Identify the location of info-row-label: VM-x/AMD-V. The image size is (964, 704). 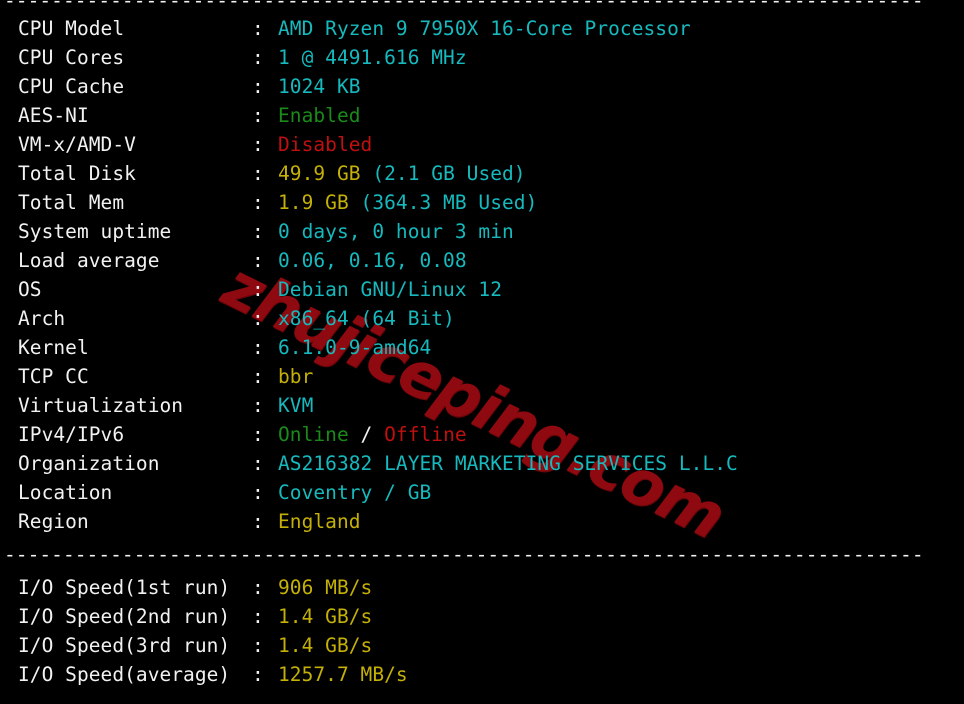
(77, 144).